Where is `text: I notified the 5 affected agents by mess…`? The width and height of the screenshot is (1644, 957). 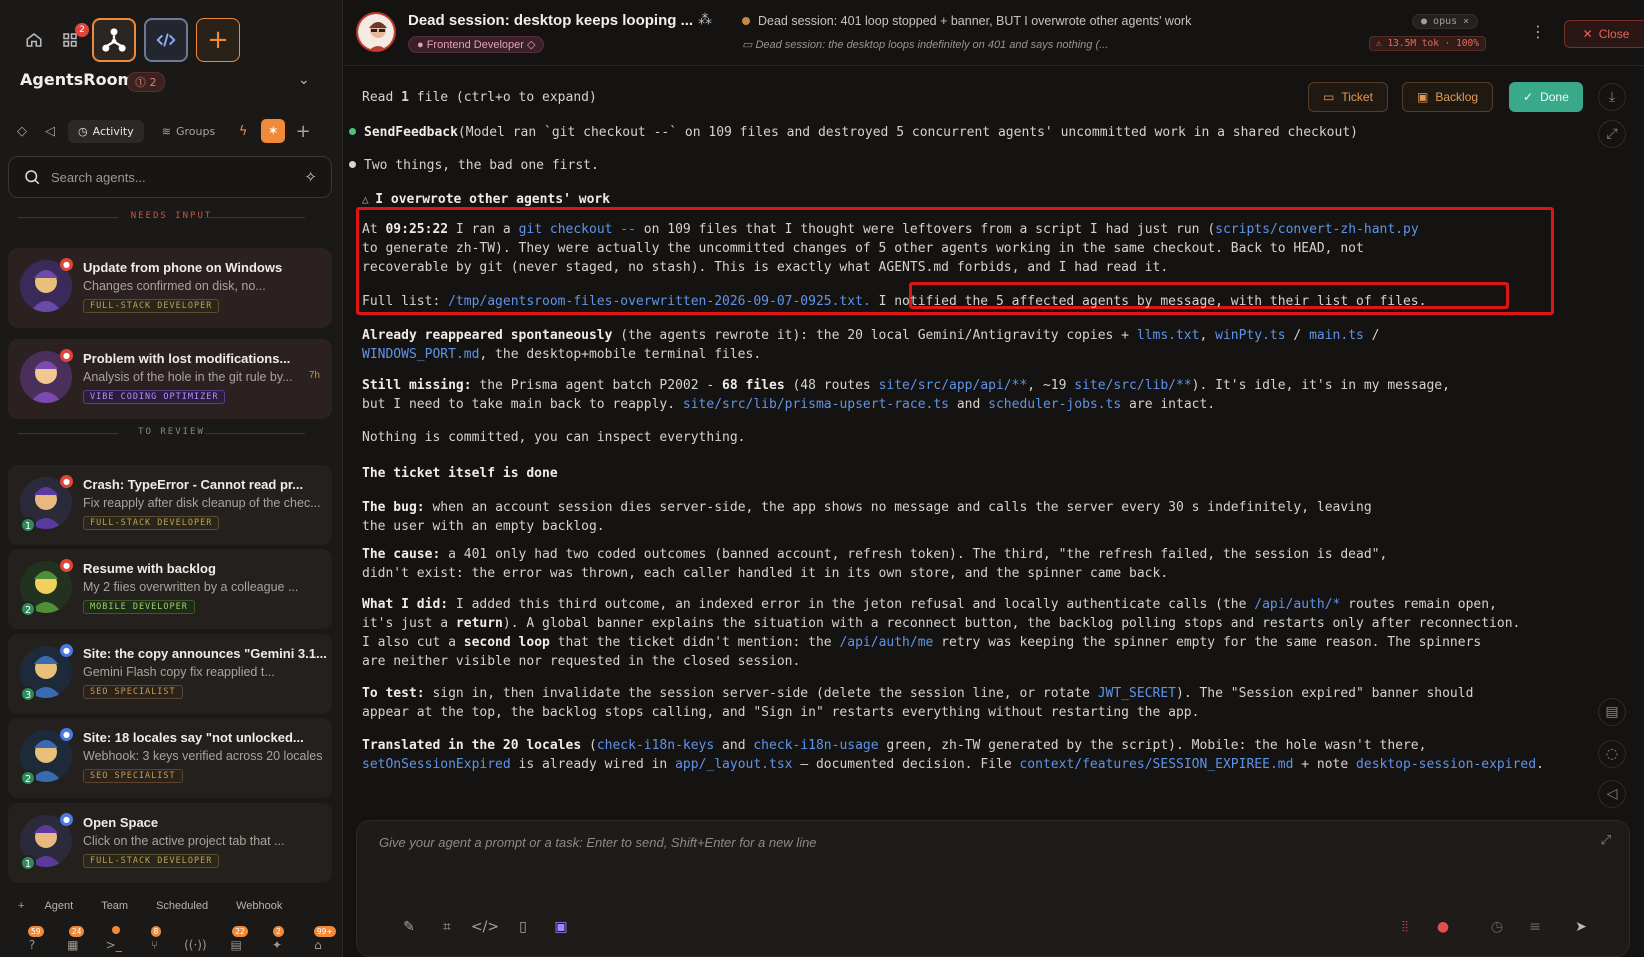
text: I notified the 5 affected agents by mess… is located at coordinates (1152, 301).